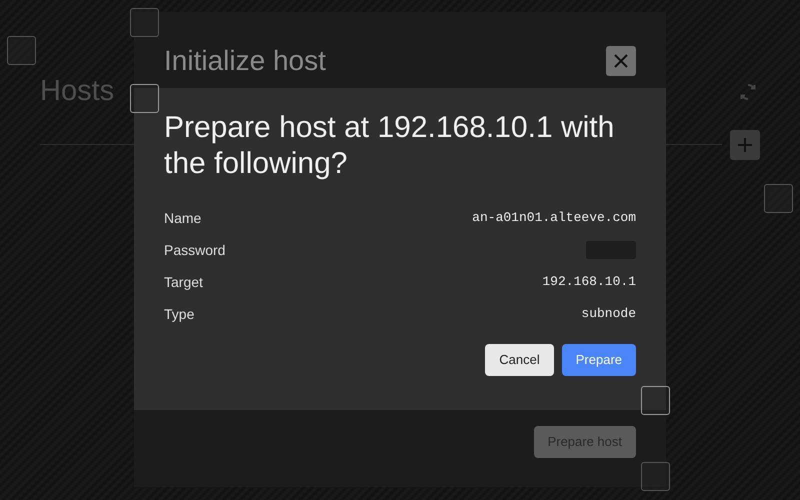 The image size is (800, 500). I want to click on prepare-button: Prepare, so click(599, 360).